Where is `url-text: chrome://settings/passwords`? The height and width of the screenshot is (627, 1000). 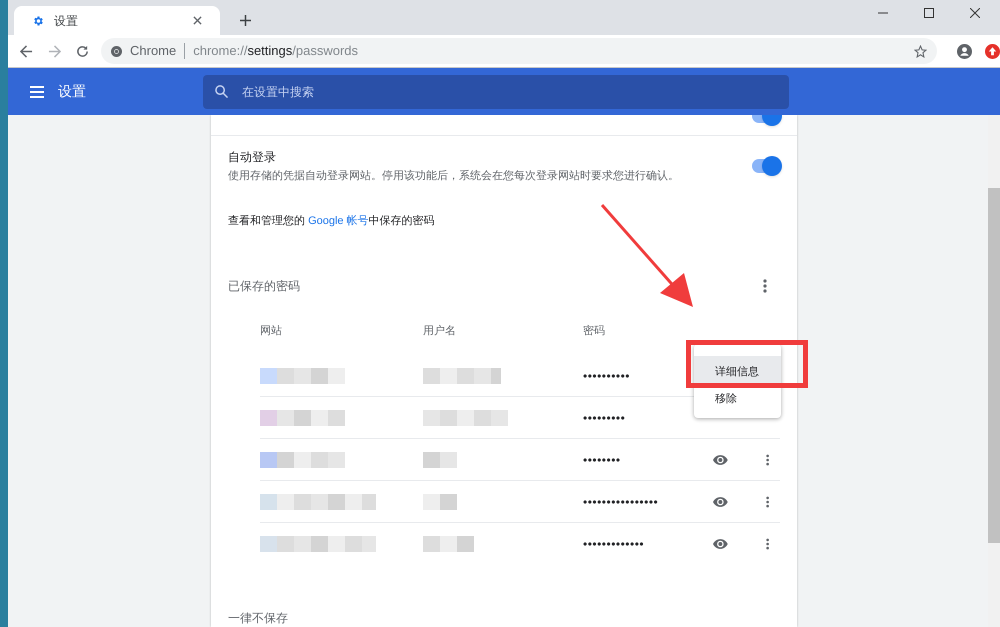
url-text: chrome://settings/passwords is located at coordinates (275, 51).